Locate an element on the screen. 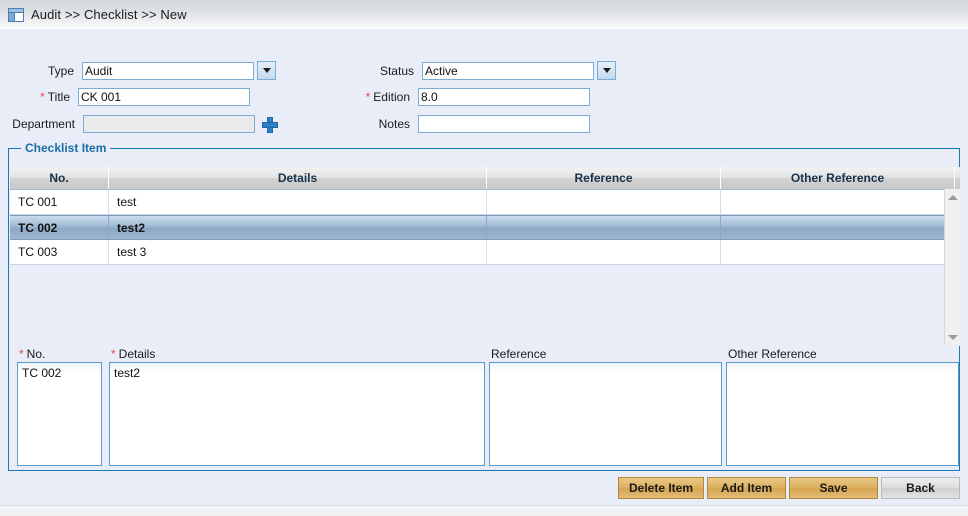 Image resolution: width=968 pixels, height=516 pixels. cell-details: test2 is located at coordinates (298, 227).